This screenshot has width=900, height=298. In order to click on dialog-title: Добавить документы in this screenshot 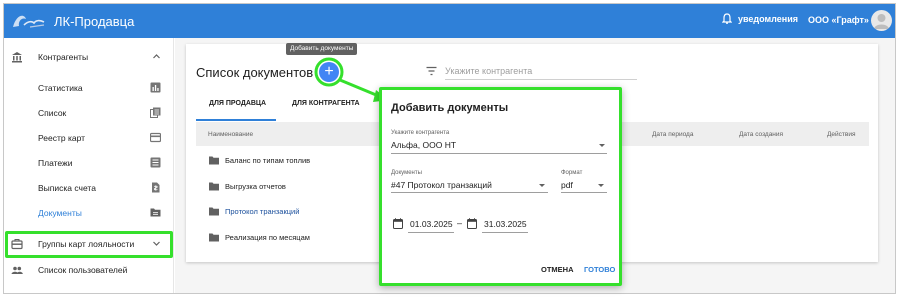, I will do `click(450, 108)`.